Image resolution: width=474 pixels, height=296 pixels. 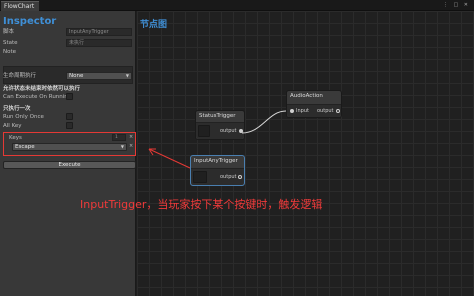 What do you see at coordinates (99, 76) in the screenshot?
I see `lifecycle-dropdown: None ▼` at bounding box center [99, 76].